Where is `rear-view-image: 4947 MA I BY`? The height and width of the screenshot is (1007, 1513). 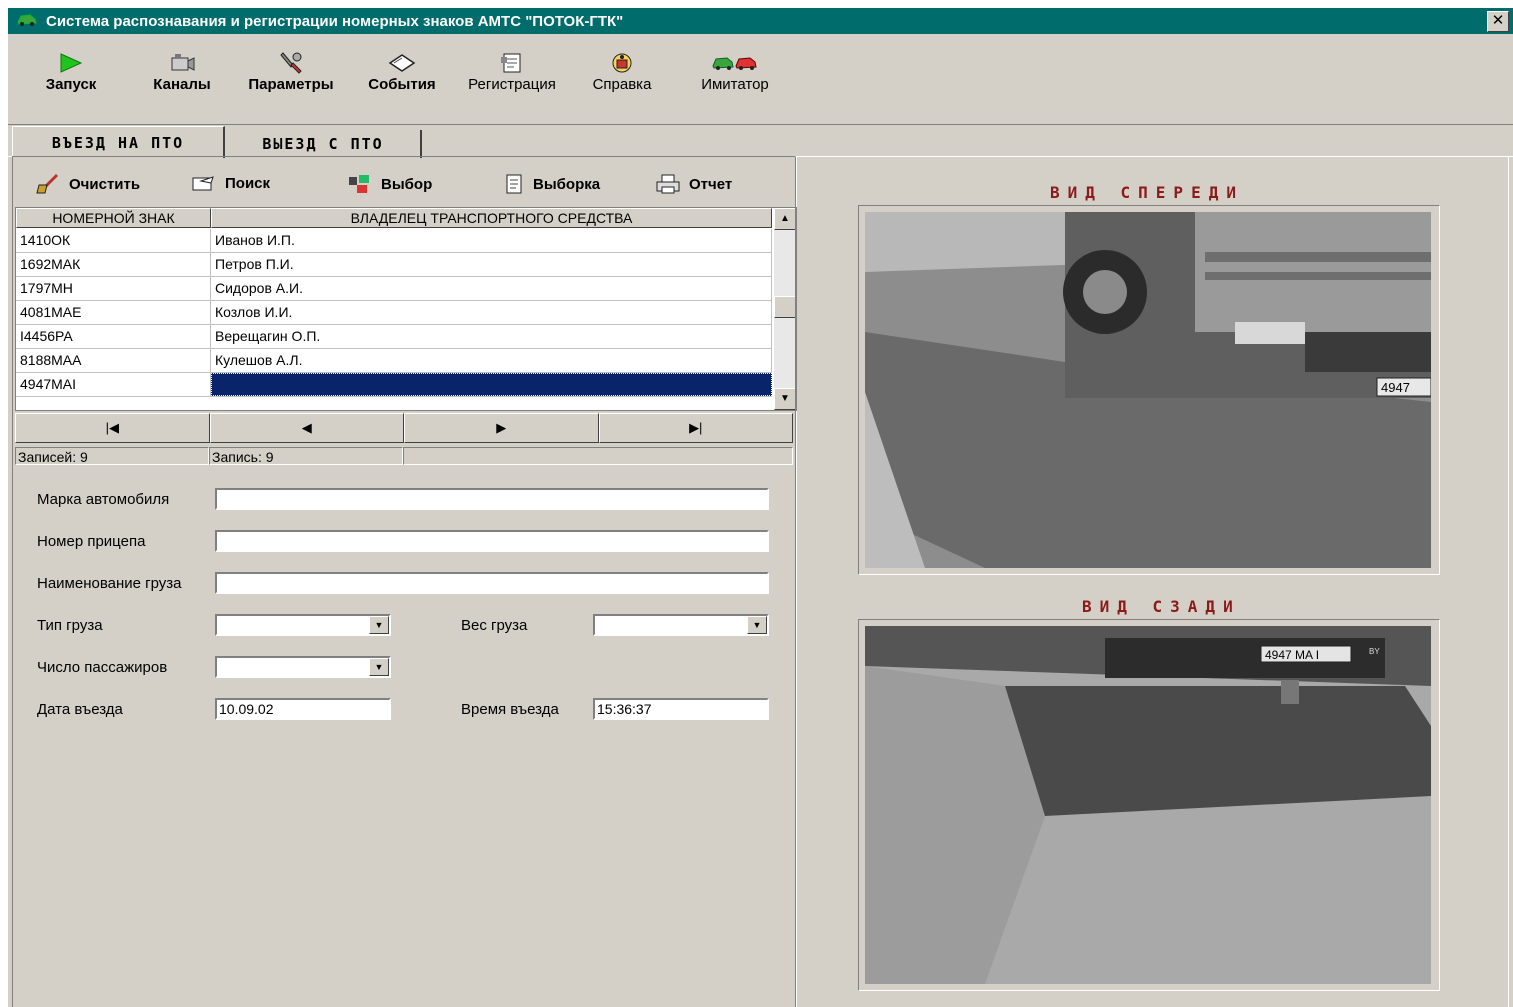 rear-view-image: 4947 MA I BY is located at coordinates (1149, 805).